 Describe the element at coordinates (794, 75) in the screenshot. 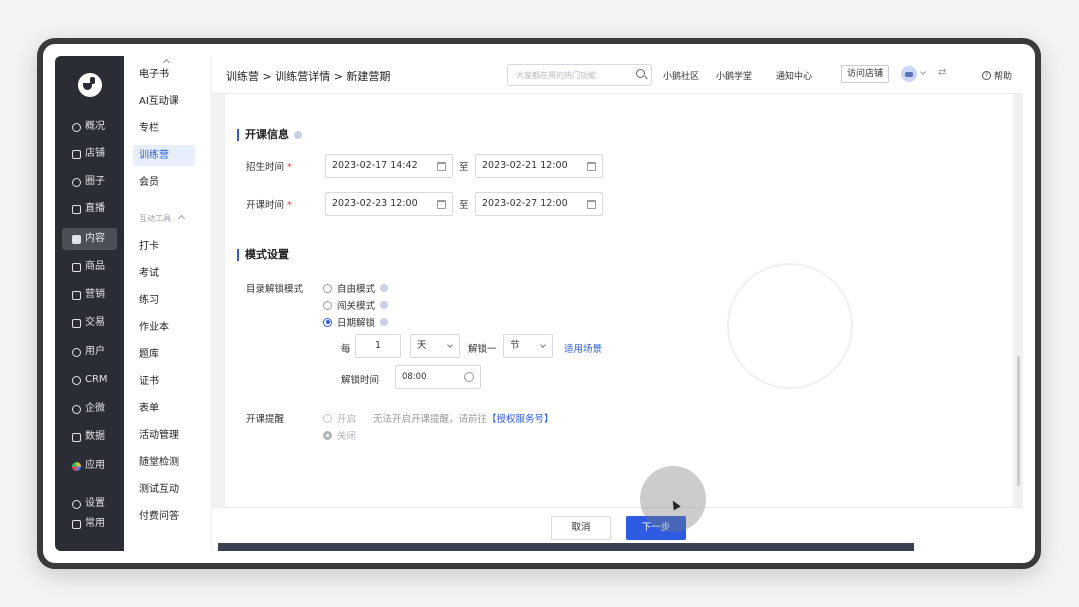

I see `notification-center-link: 通知中心` at that location.